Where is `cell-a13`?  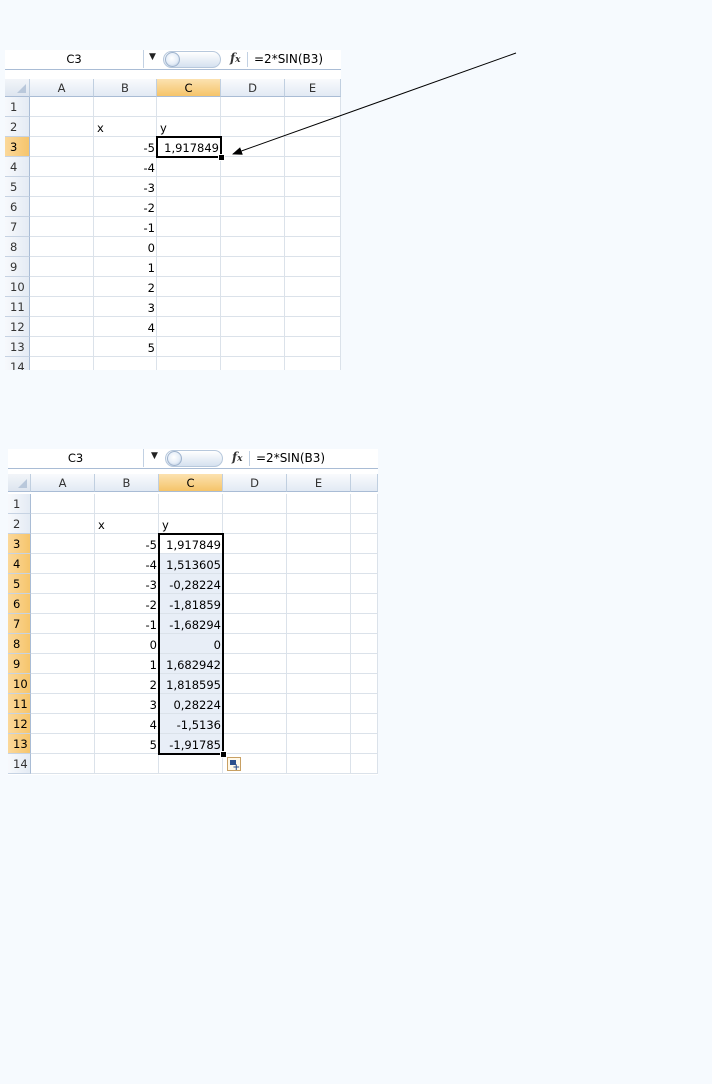 cell-a13 is located at coordinates (63, 744).